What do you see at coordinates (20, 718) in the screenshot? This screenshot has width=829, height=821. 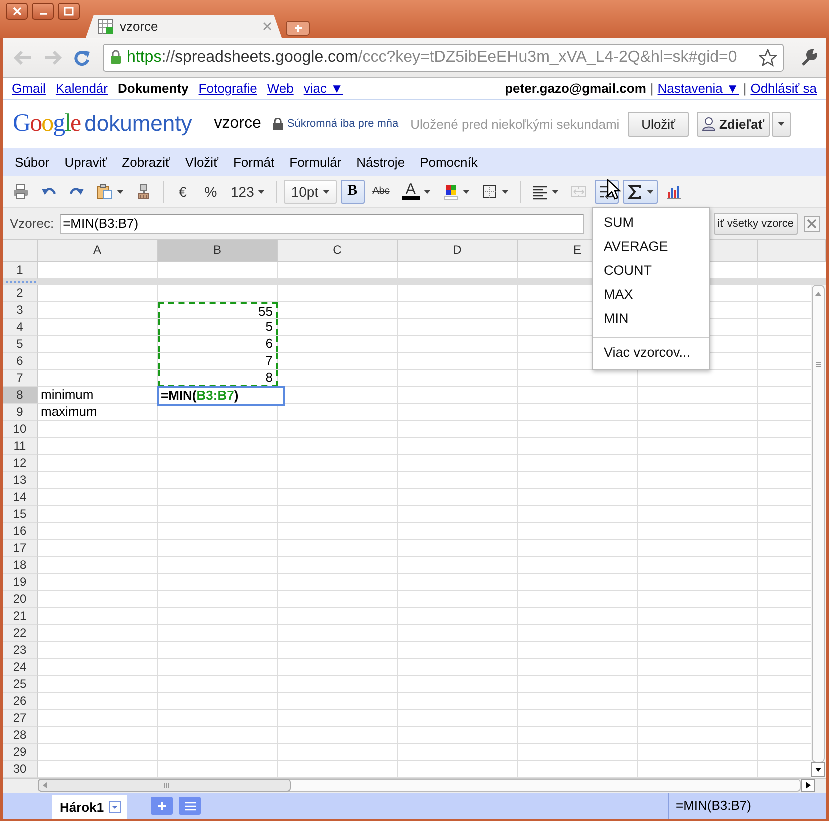 I see `row-header: 27` at bounding box center [20, 718].